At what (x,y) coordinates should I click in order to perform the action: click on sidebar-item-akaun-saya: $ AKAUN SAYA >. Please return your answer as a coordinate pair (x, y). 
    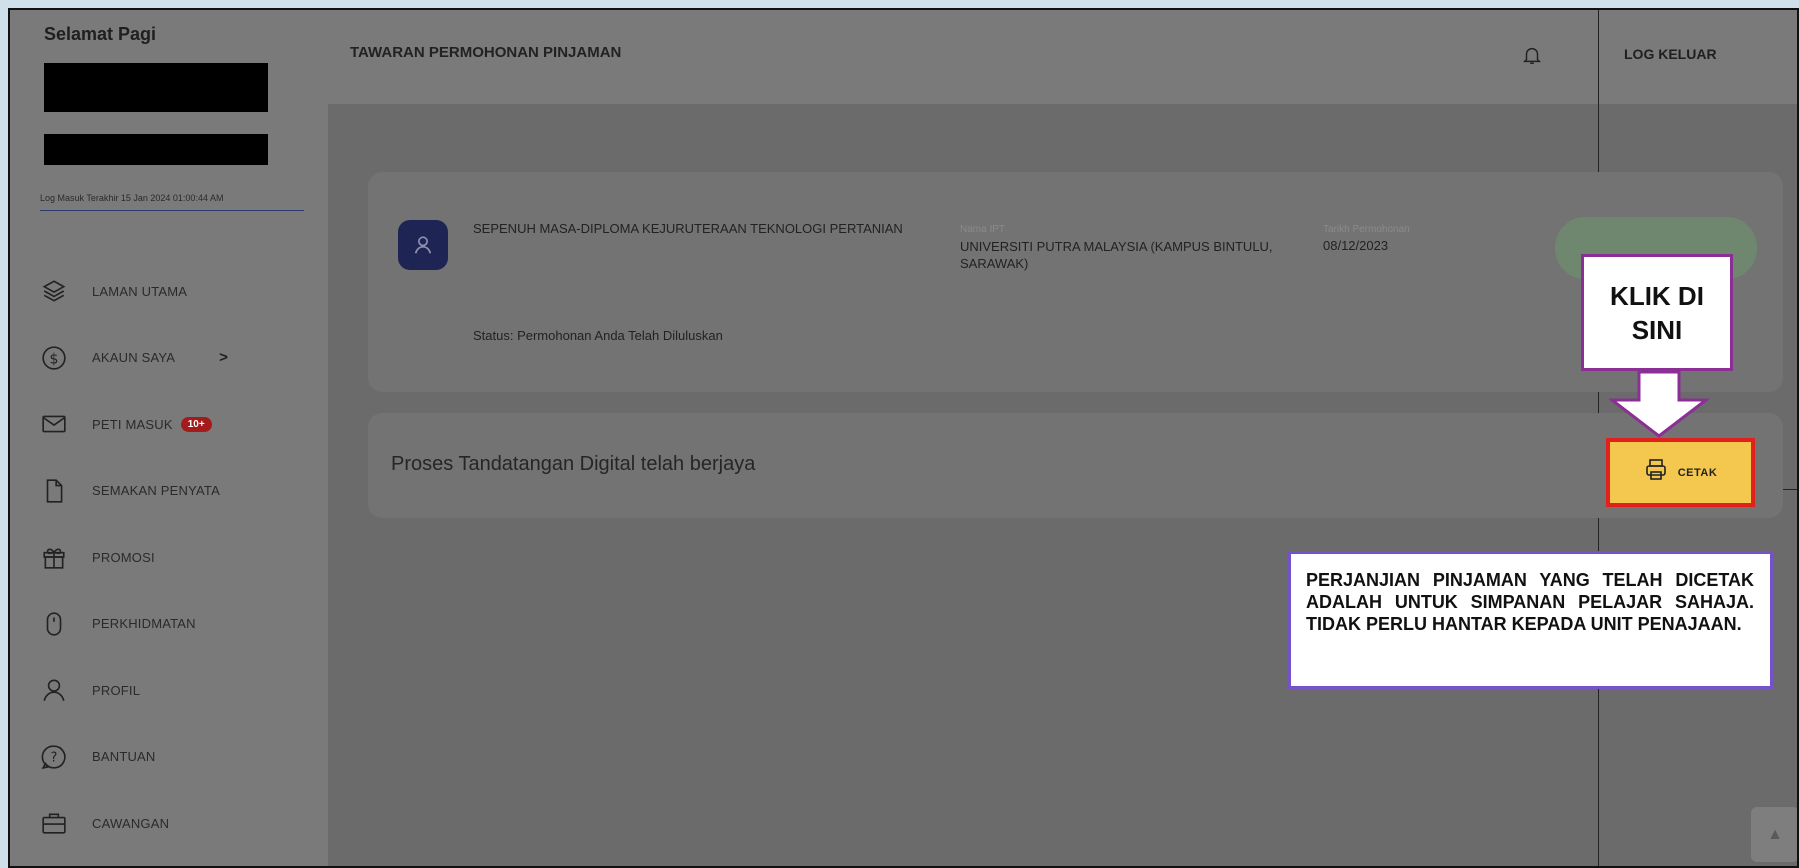
    Looking at the image, I should click on (169, 358).